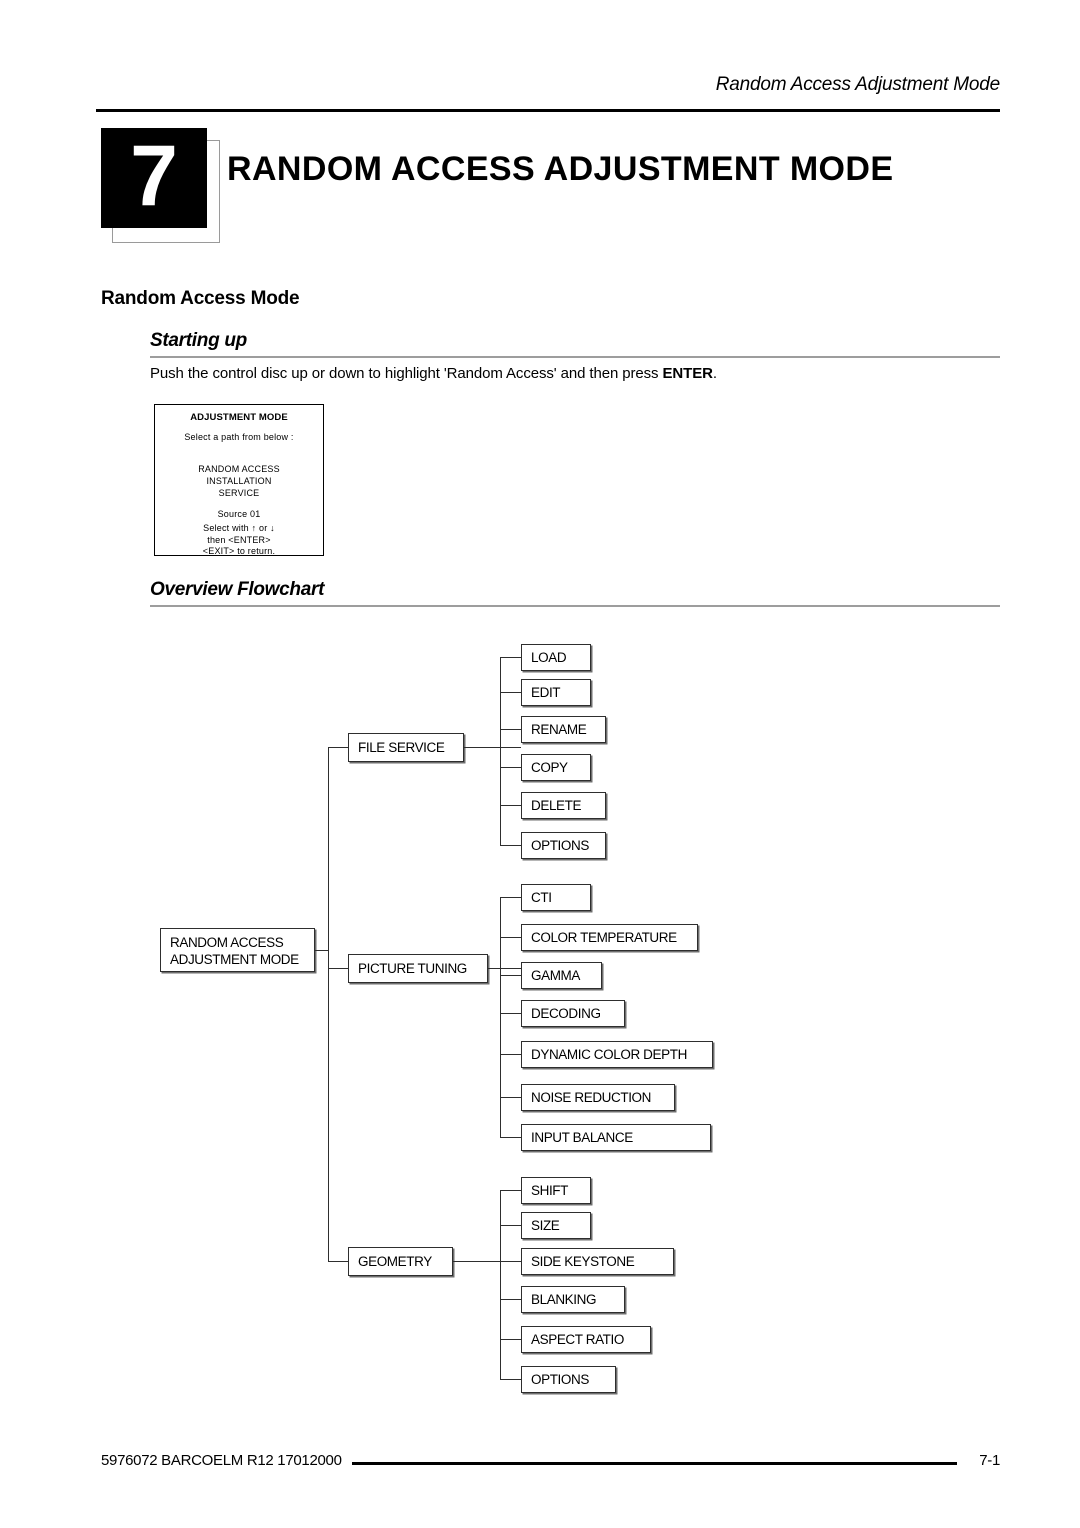  What do you see at coordinates (492, 747) in the screenshot?
I see `flow-connector-file-service-out` at bounding box center [492, 747].